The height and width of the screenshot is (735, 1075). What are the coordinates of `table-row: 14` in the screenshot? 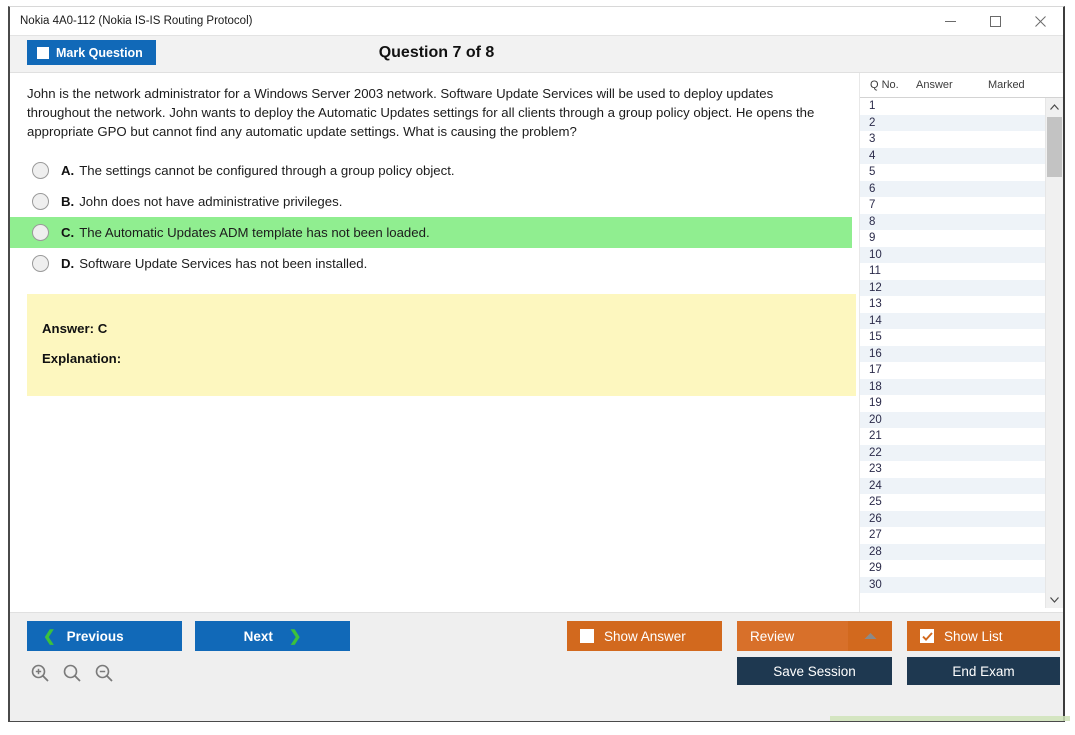 It's located at (952, 320).